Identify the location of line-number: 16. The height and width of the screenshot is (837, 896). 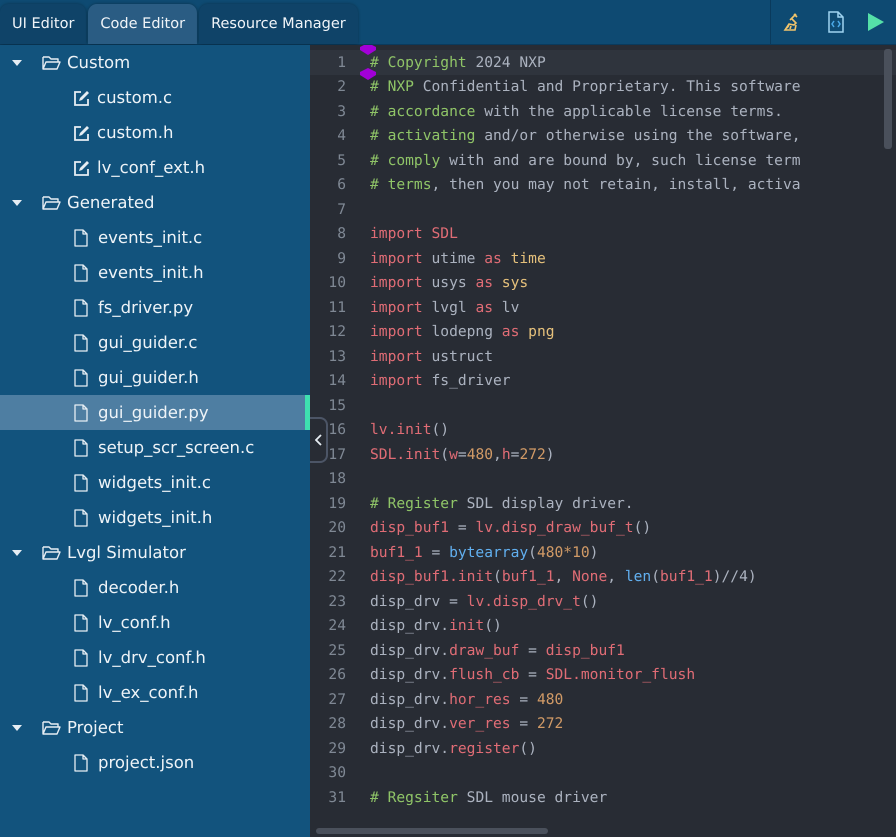
(337, 429).